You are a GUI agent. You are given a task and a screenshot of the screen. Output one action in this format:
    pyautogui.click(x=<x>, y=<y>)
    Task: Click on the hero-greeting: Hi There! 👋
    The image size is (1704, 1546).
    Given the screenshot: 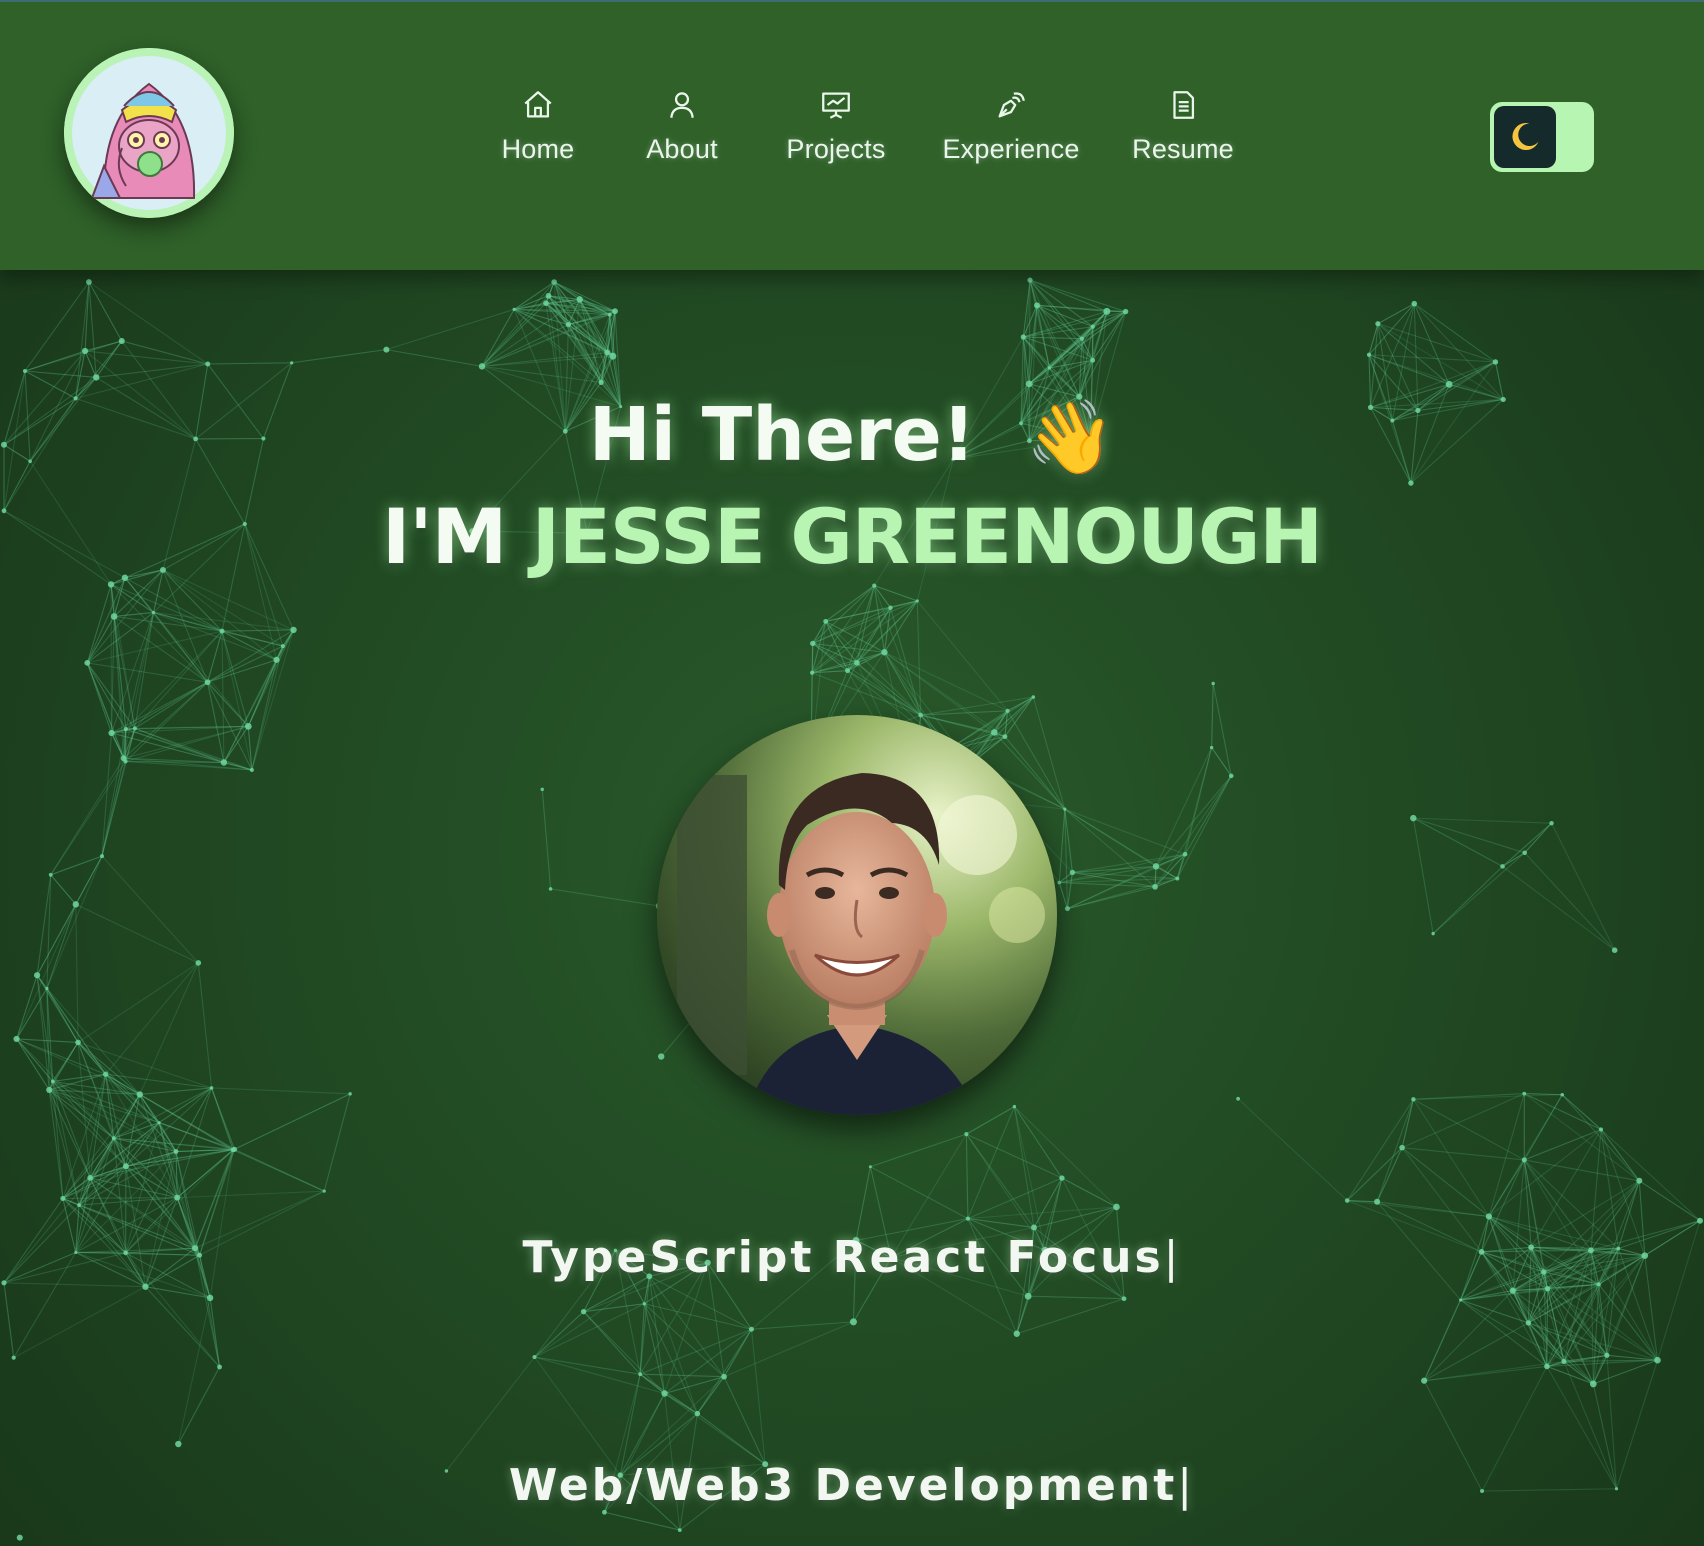 What is the action you would take?
    pyautogui.click(x=852, y=436)
    